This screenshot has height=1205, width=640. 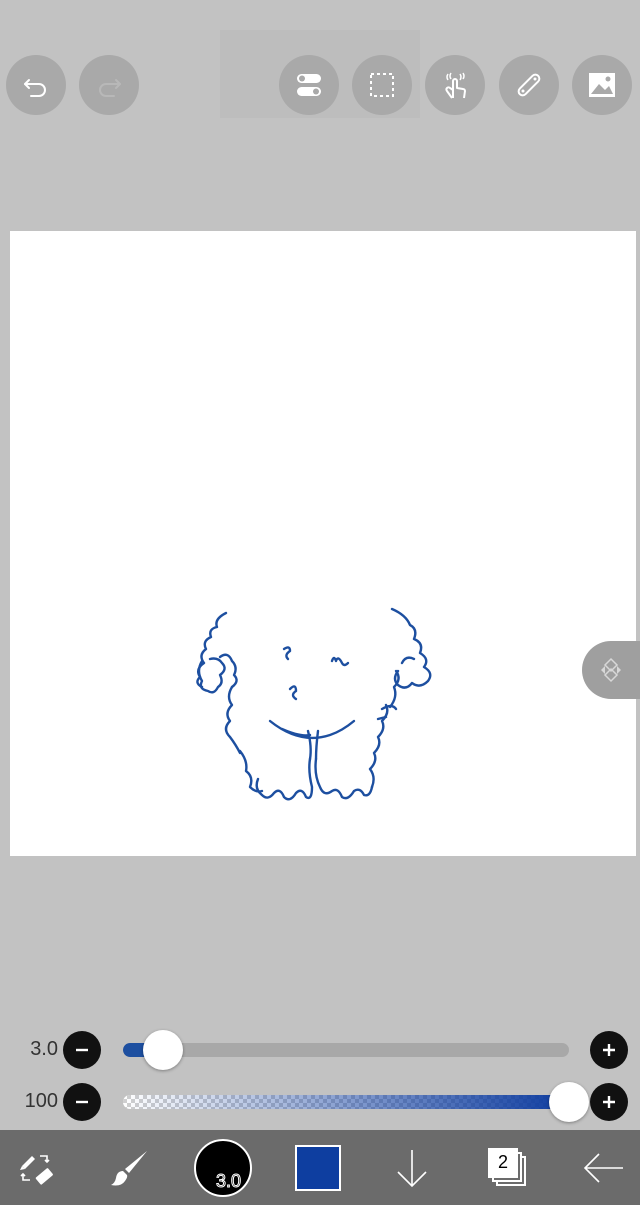 I want to click on opacity-gradient, so click(x=346, y=1102).